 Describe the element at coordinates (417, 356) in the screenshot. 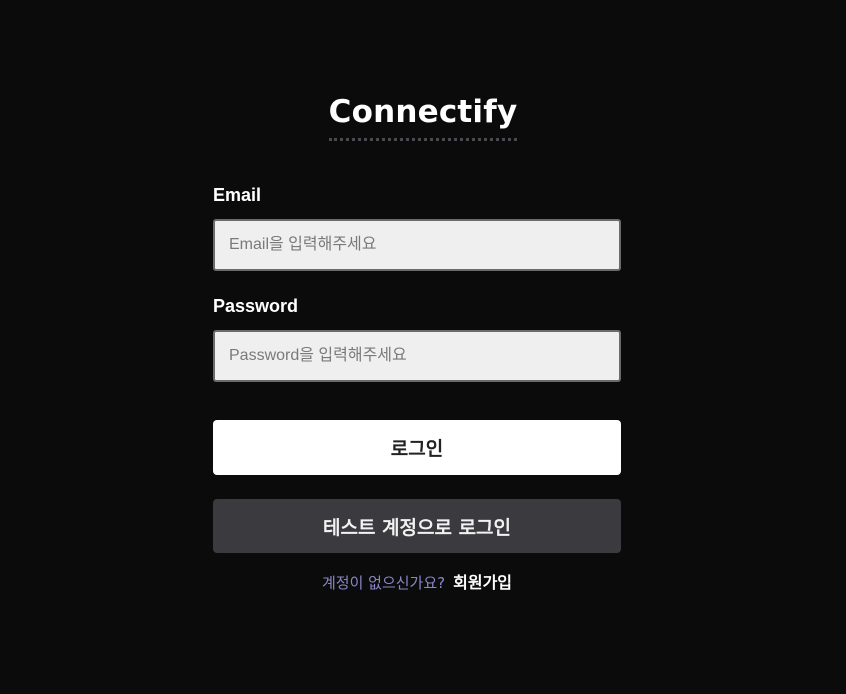

I see `password-field` at that location.